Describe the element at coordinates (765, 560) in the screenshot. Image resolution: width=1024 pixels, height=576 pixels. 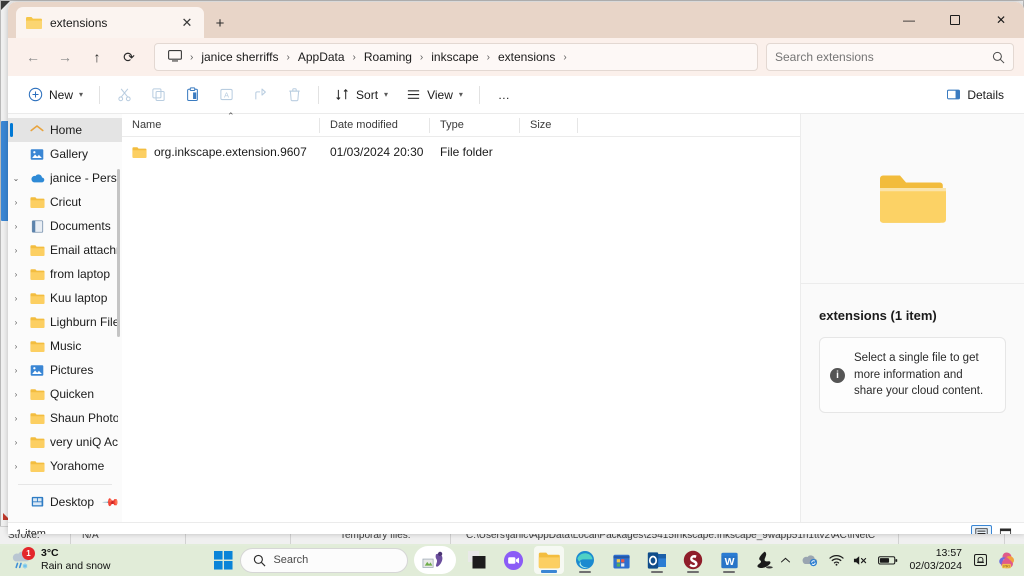
I see `inkscape-icon` at that location.